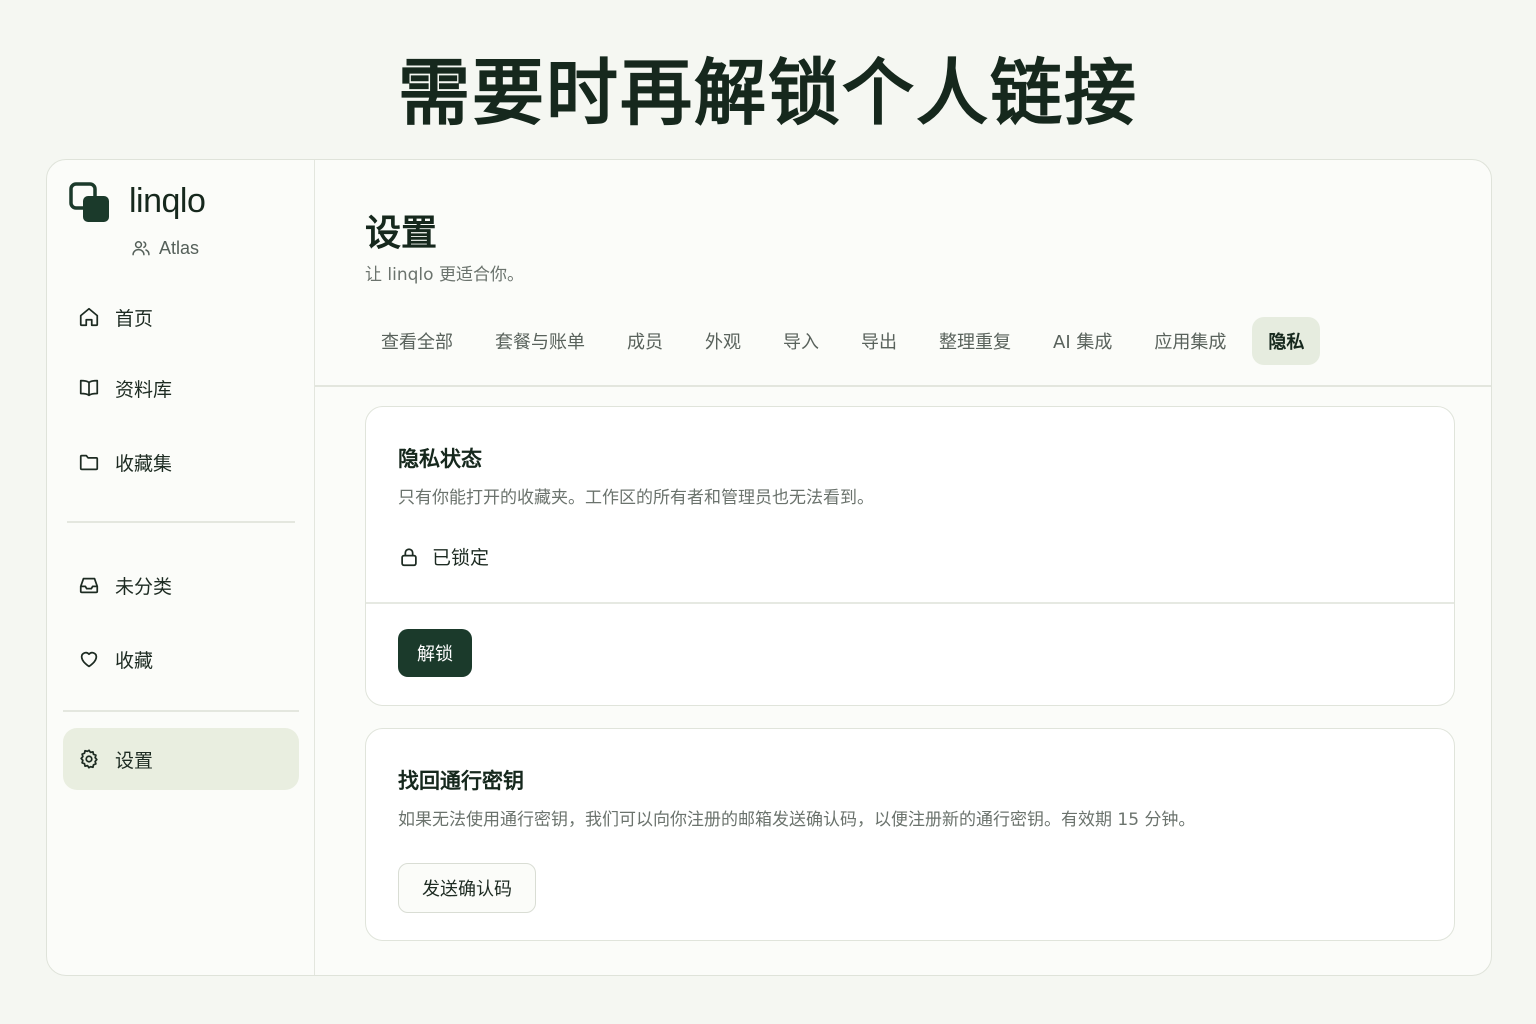 The width and height of the screenshot is (1536, 1024). Describe the element at coordinates (903, 386) in the screenshot. I see `tabs-divider` at that location.